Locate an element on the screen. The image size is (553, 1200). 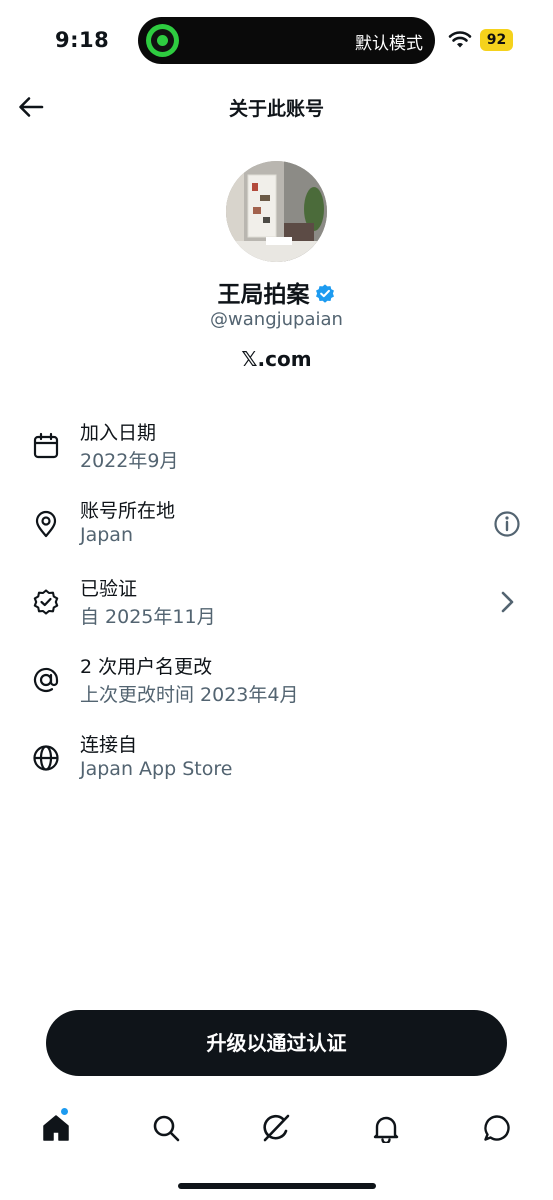
profile-handle: @wangjupaian is located at coordinates (276, 319).